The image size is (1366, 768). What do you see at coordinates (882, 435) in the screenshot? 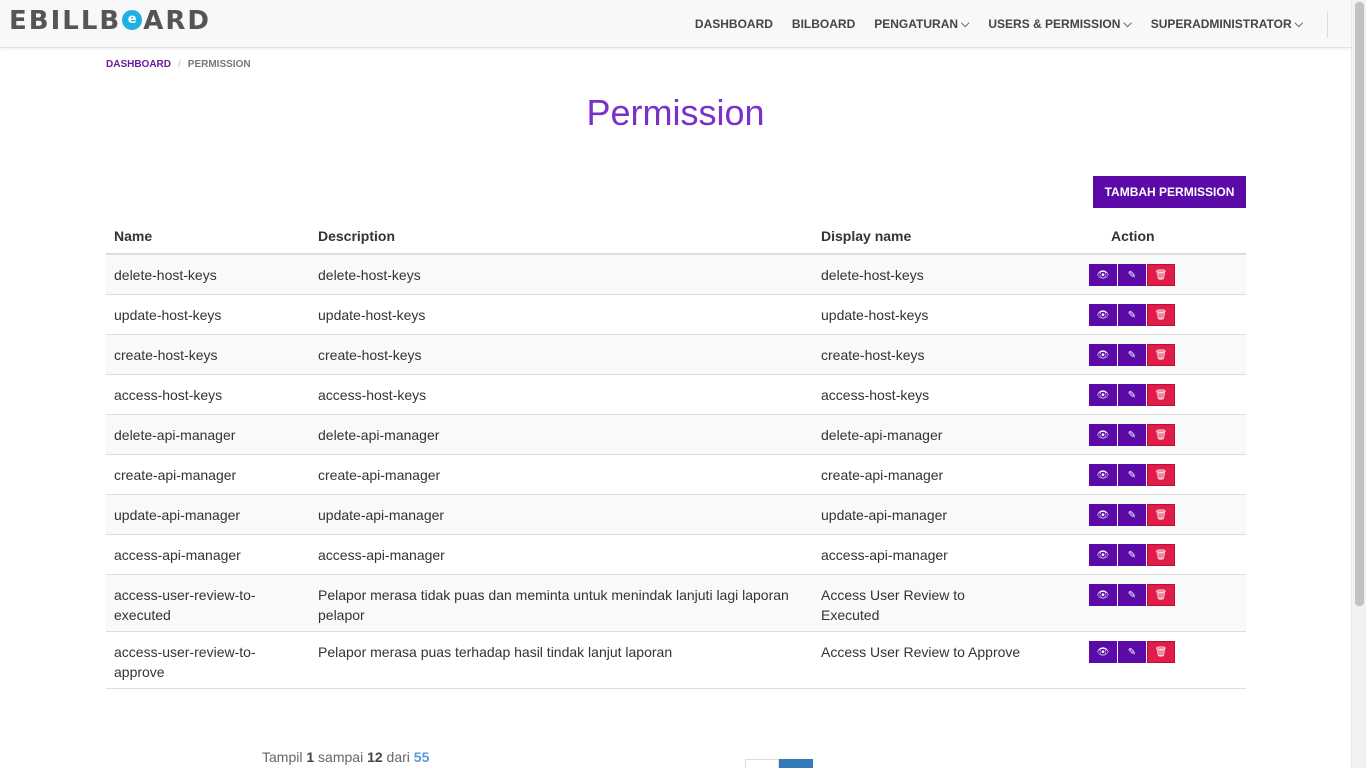
I see `cell-display-name: delete-api-manager` at bounding box center [882, 435].